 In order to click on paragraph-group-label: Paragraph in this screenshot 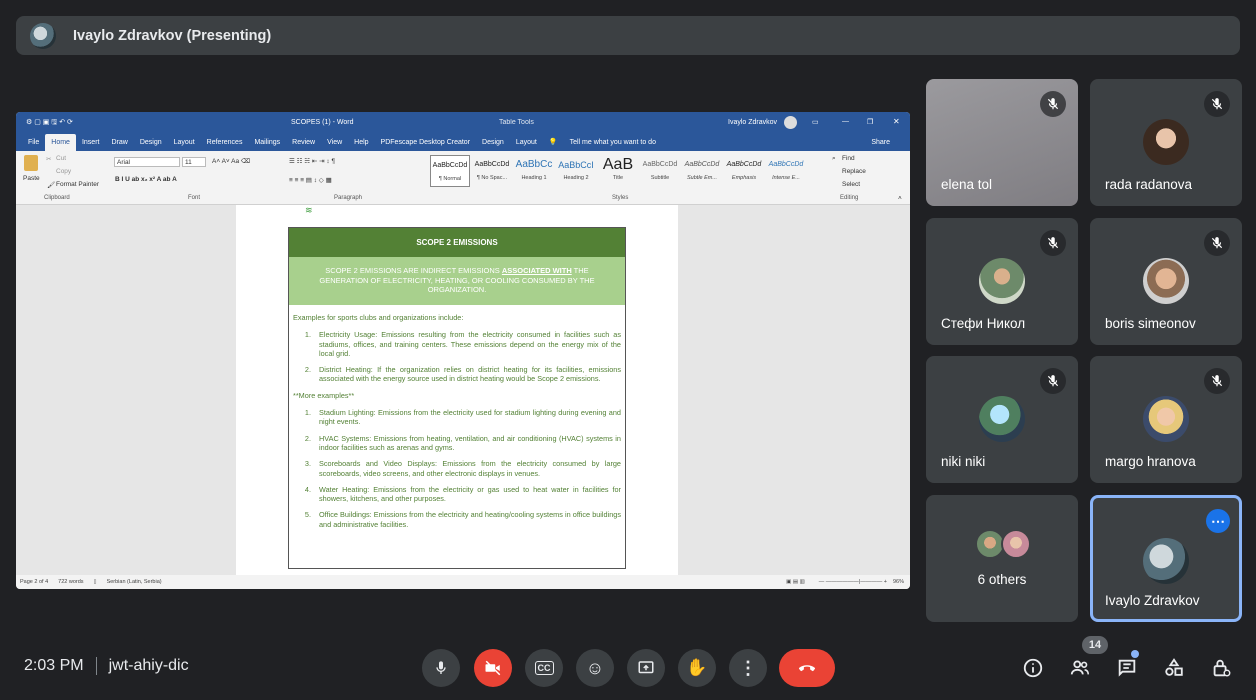, I will do `click(348, 198)`.